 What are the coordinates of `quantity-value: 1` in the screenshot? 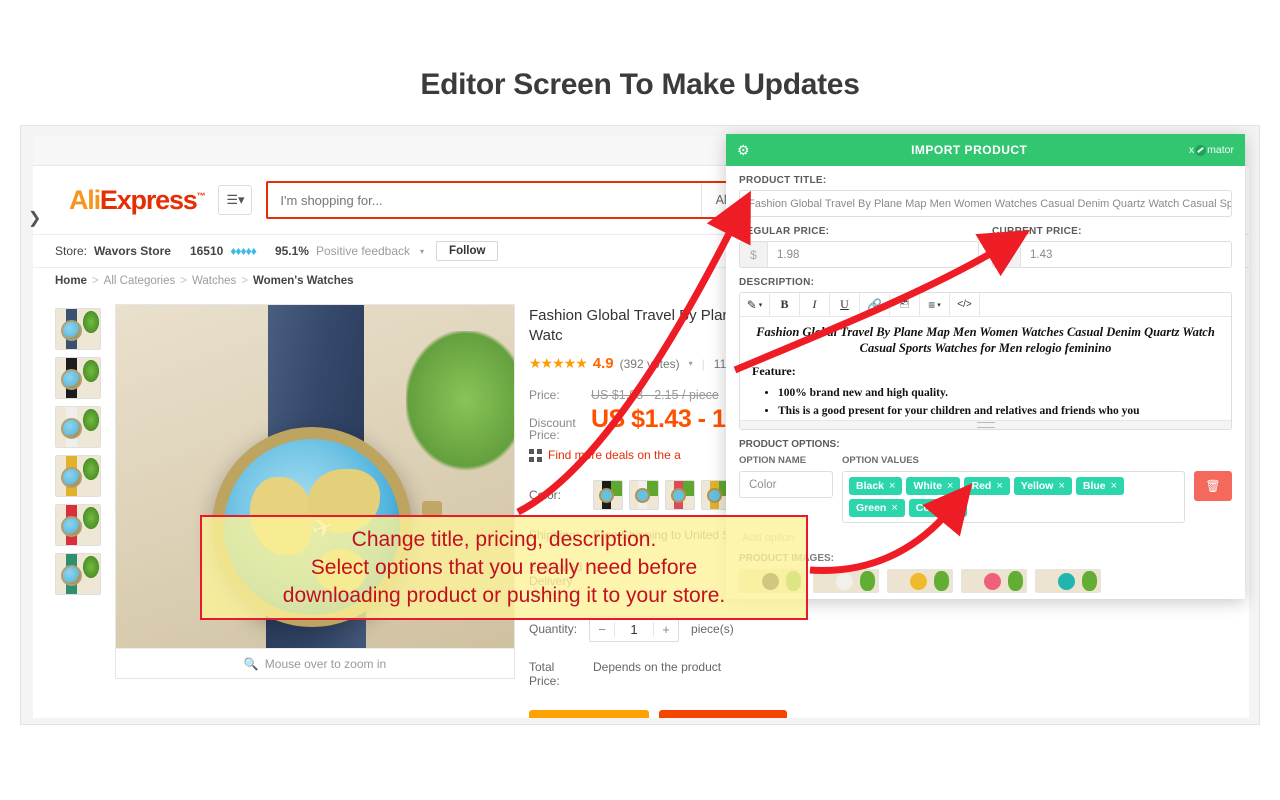 It's located at (634, 629).